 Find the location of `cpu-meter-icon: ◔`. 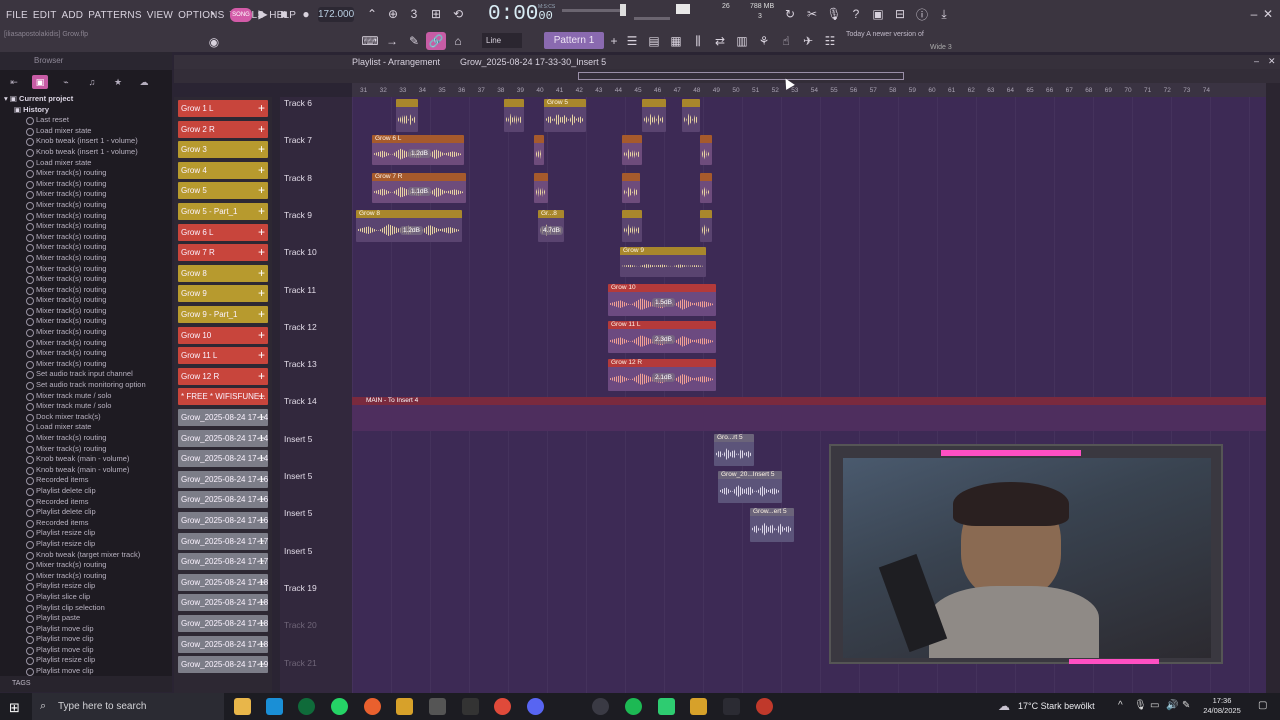

cpu-meter-icon: ◔ is located at coordinates (212, 14).